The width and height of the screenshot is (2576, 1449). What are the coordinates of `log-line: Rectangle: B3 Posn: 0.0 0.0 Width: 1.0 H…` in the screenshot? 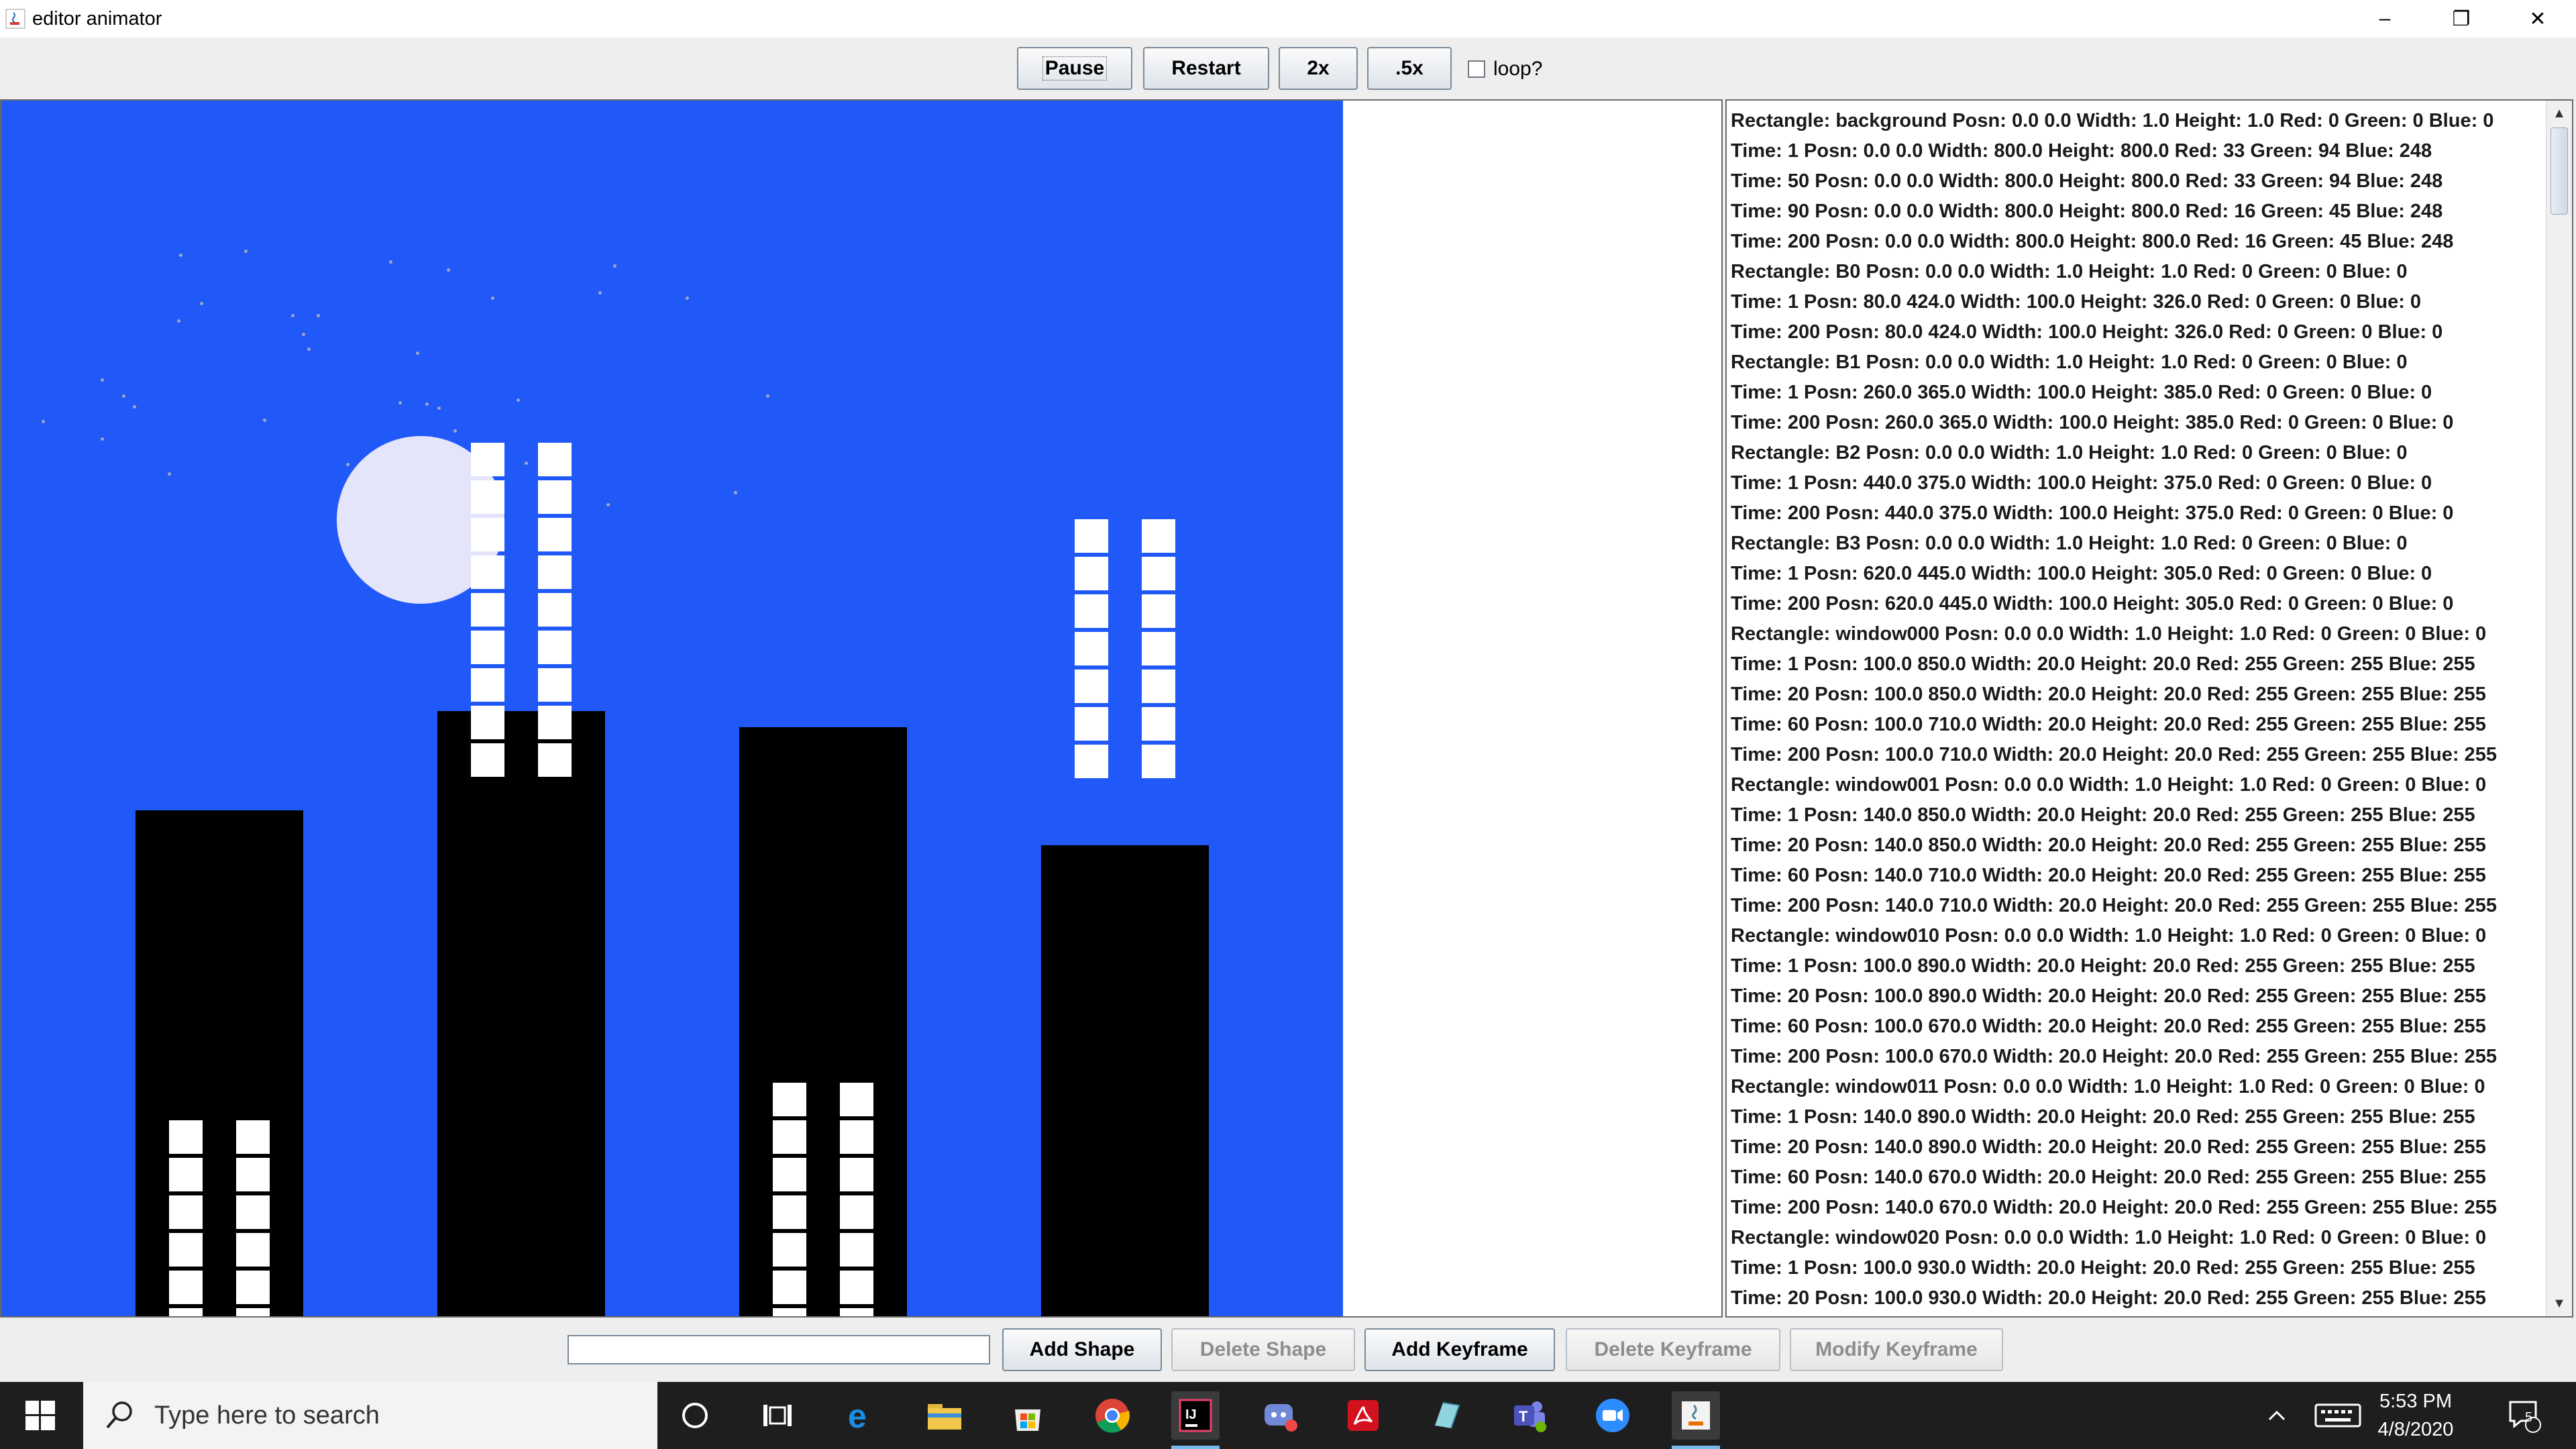 It's located at (2069, 543).